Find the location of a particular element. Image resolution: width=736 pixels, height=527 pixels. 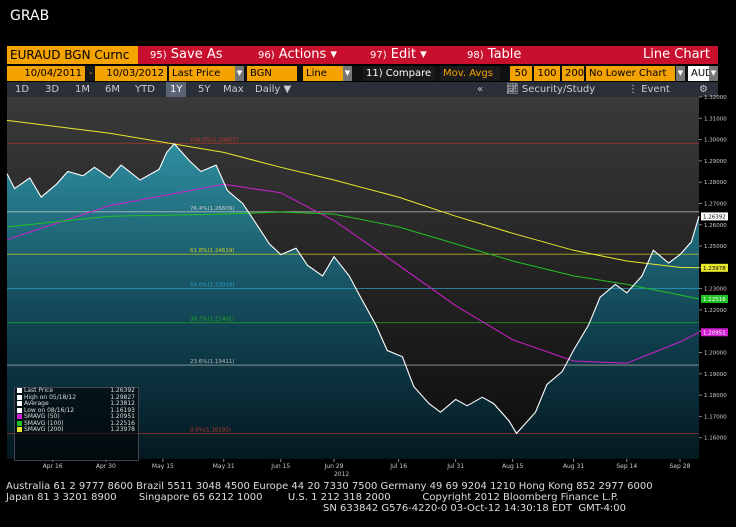

last-value-tag-label: 1.26392 is located at coordinates (714, 217).